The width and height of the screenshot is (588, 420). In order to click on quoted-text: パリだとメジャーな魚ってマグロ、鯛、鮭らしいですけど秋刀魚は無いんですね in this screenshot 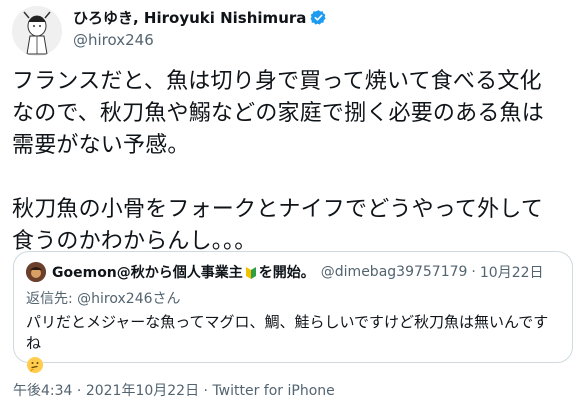, I will do `click(287, 332)`.